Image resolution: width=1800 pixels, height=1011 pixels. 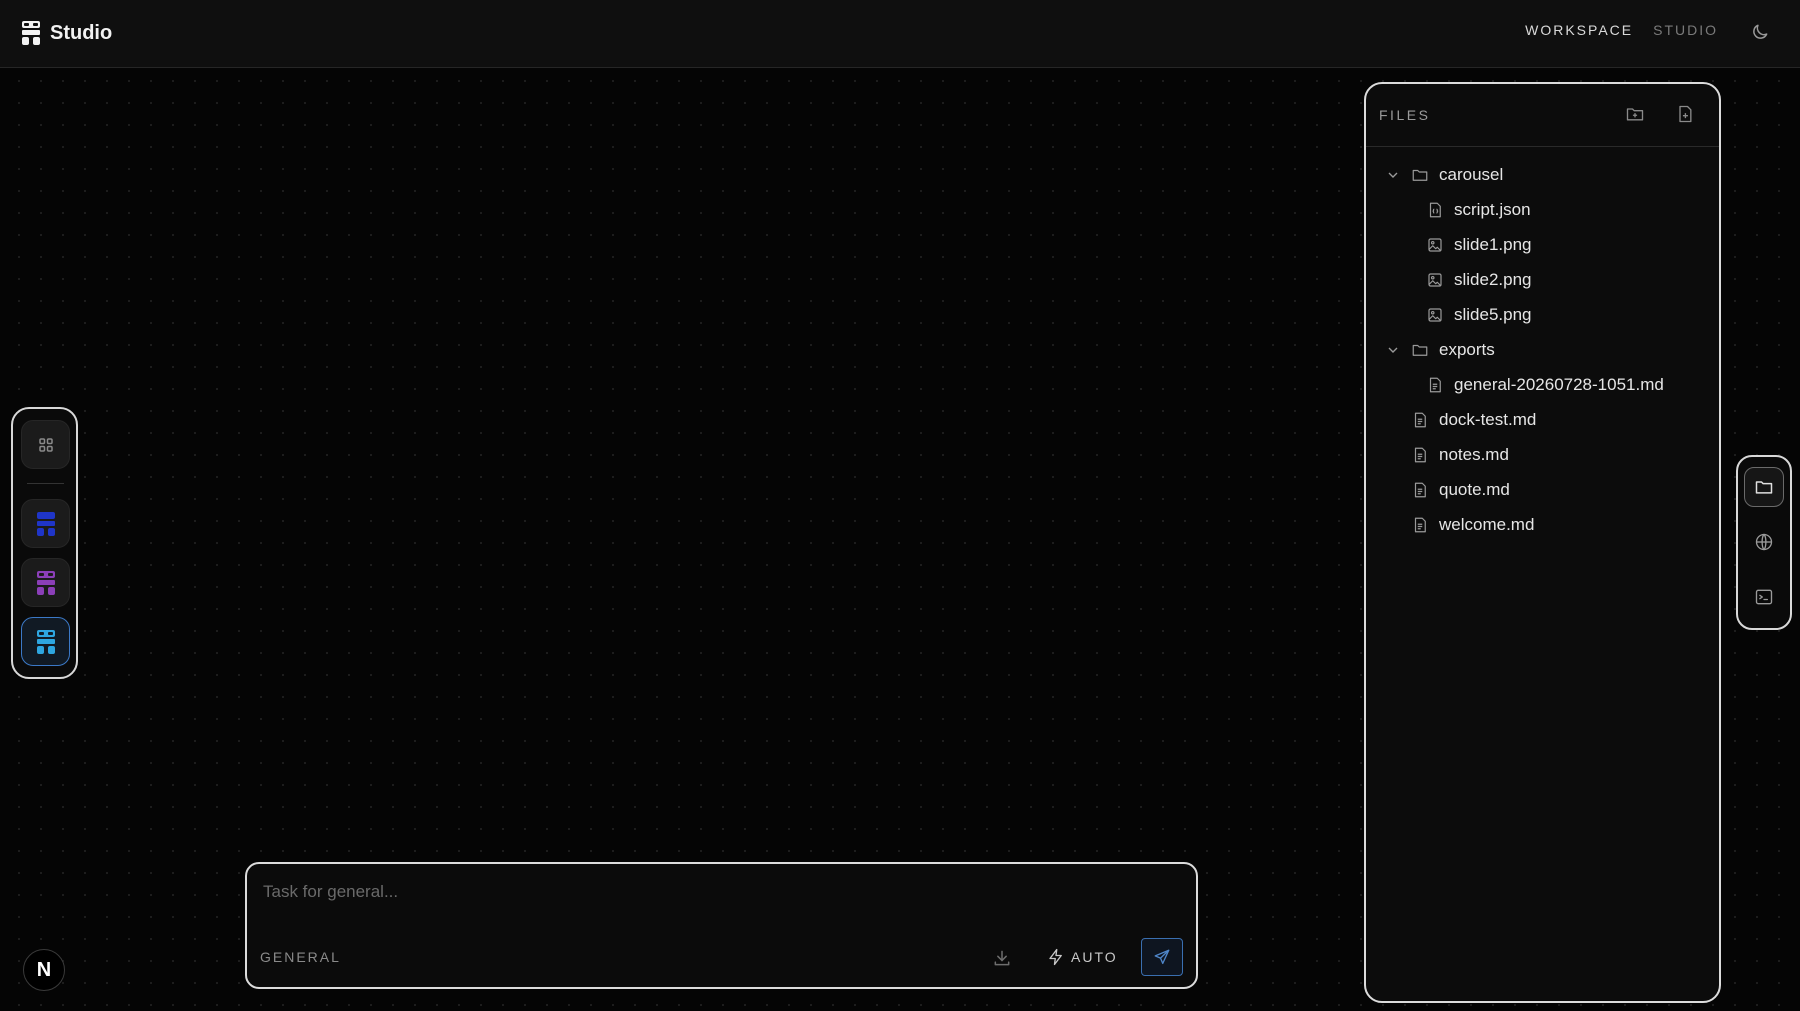 I want to click on file-row: general-20260728-1051.md, so click(x=1542, y=384).